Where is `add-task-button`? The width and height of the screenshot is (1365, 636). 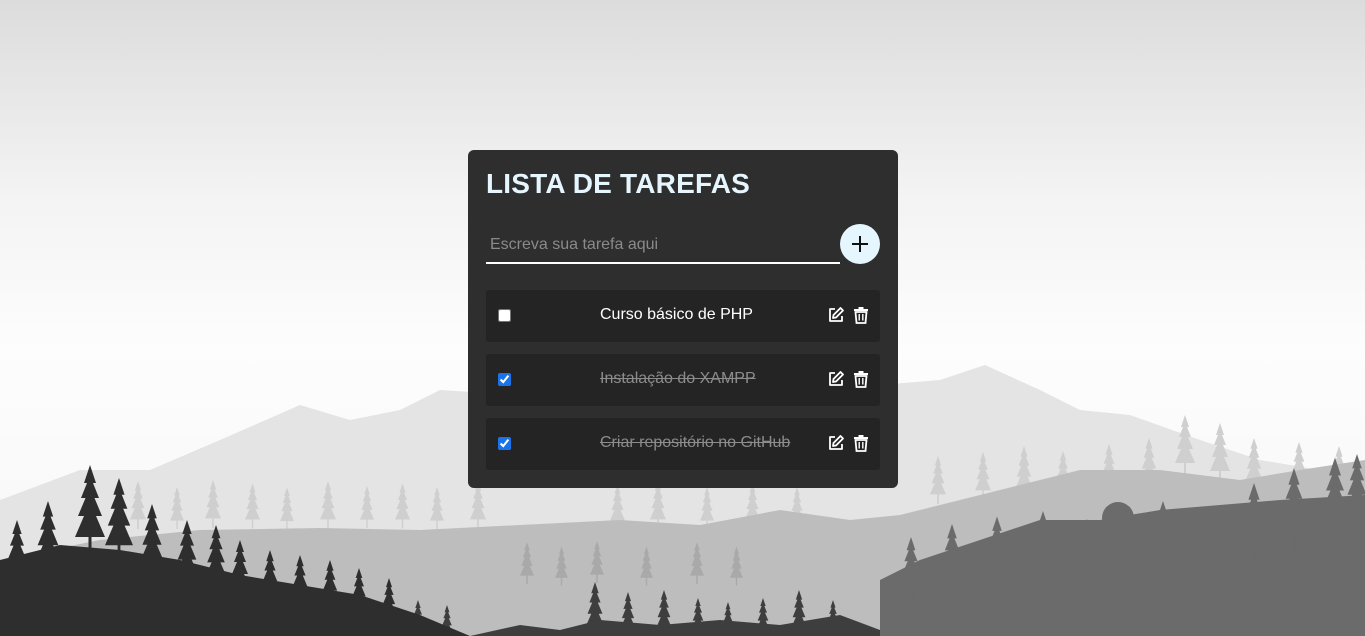 add-task-button is located at coordinates (860, 244).